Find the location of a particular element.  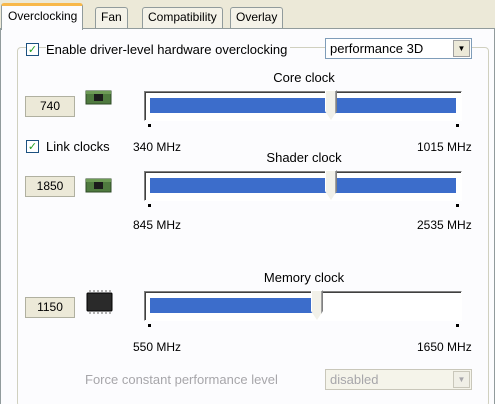

core-clock-slider is located at coordinates (303, 105).